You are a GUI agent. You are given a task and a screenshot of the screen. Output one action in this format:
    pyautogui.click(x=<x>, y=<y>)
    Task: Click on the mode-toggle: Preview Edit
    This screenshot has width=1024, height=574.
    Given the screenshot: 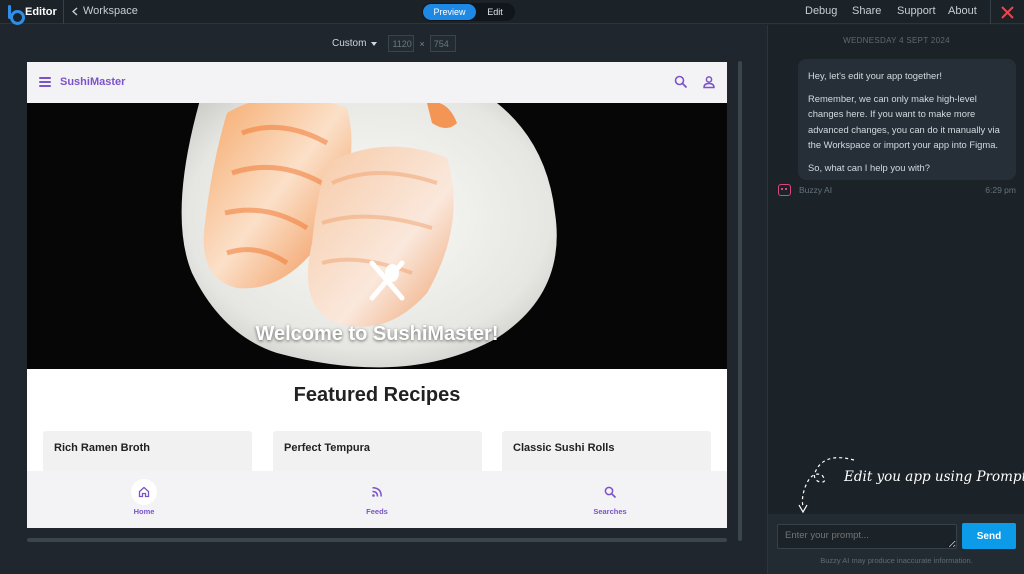 What is the action you would take?
    pyautogui.click(x=468, y=12)
    